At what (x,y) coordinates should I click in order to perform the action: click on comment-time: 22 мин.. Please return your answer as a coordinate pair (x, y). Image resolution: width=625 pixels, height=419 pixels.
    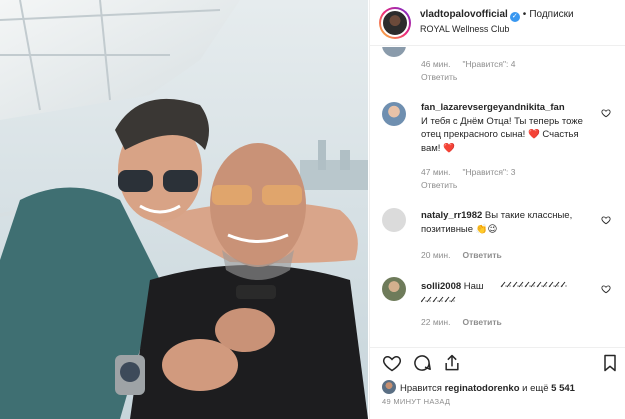
    Looking at the image, I should click on (436, 322).